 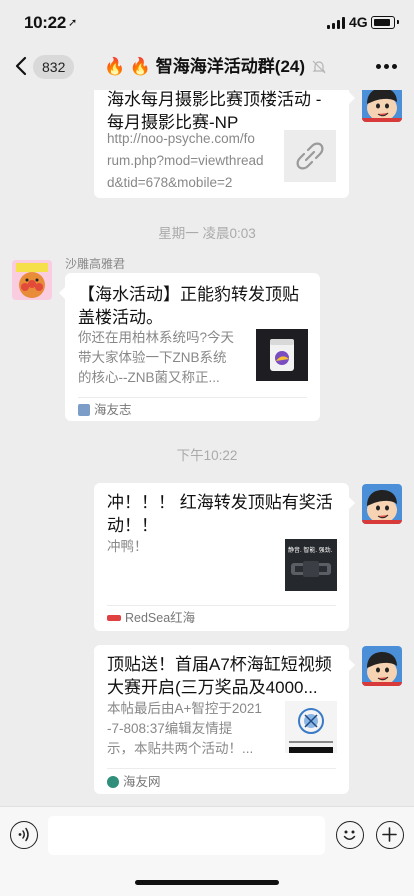 I want to click on unread-count-badge: 832, so click(x=54, y=67).